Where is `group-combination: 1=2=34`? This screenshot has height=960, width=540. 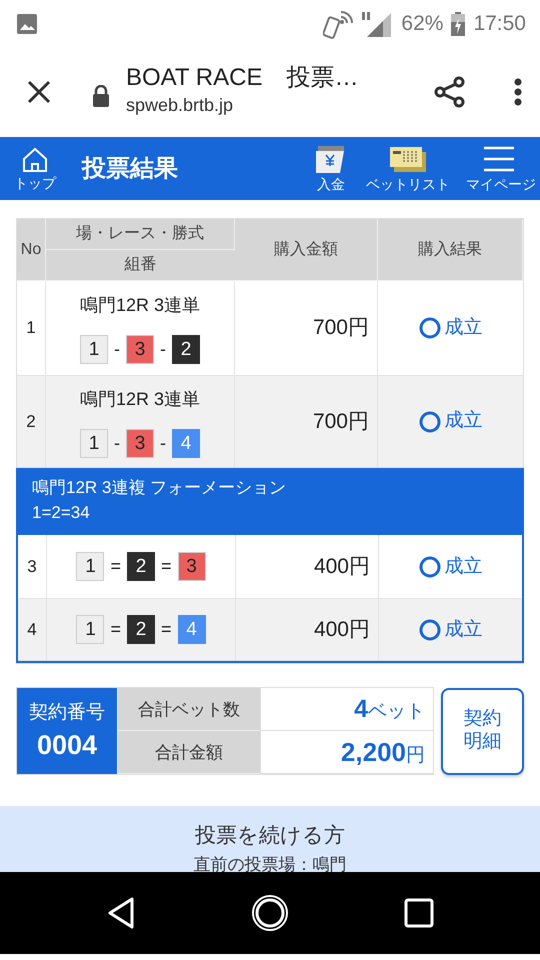 group-combination: 1=2=34 is located at coordinates (61, 513).